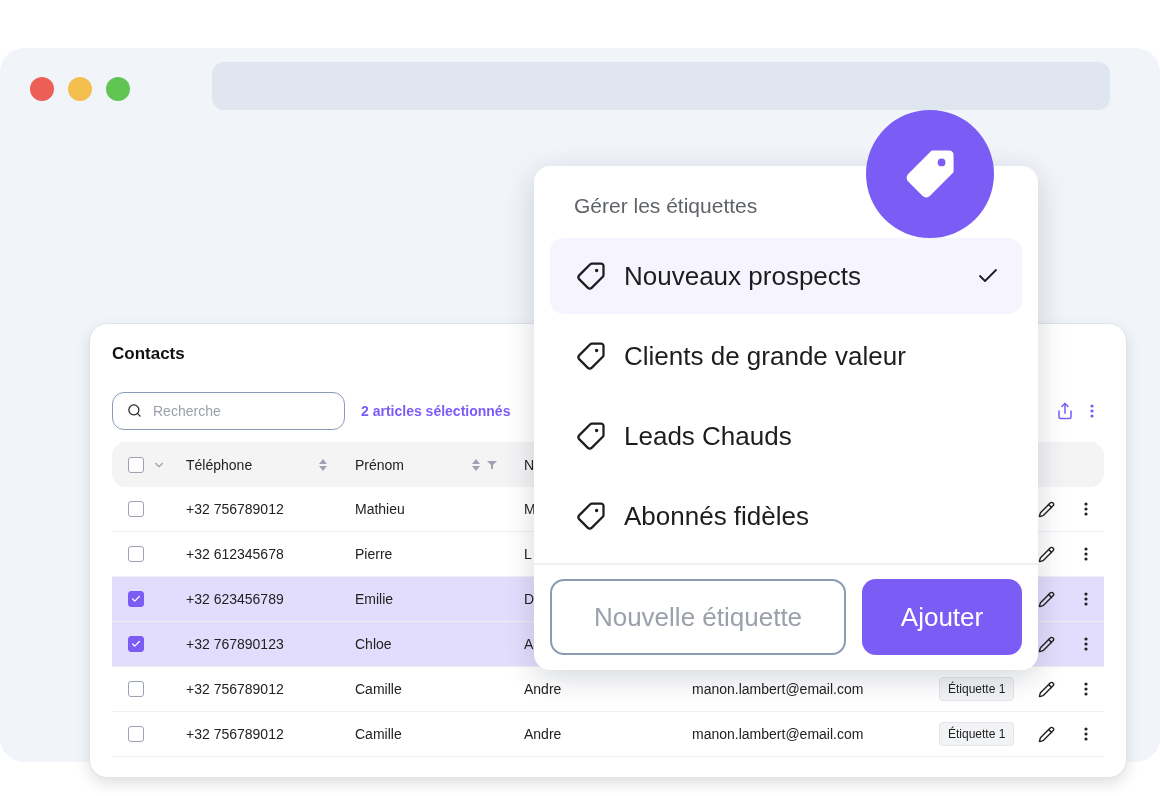 The width and height of the screenshot is (1160, 796). Describe the element at coordinates (235, 599) in the screenshot. I see `table-cell-text: +32 623456789` at that location.